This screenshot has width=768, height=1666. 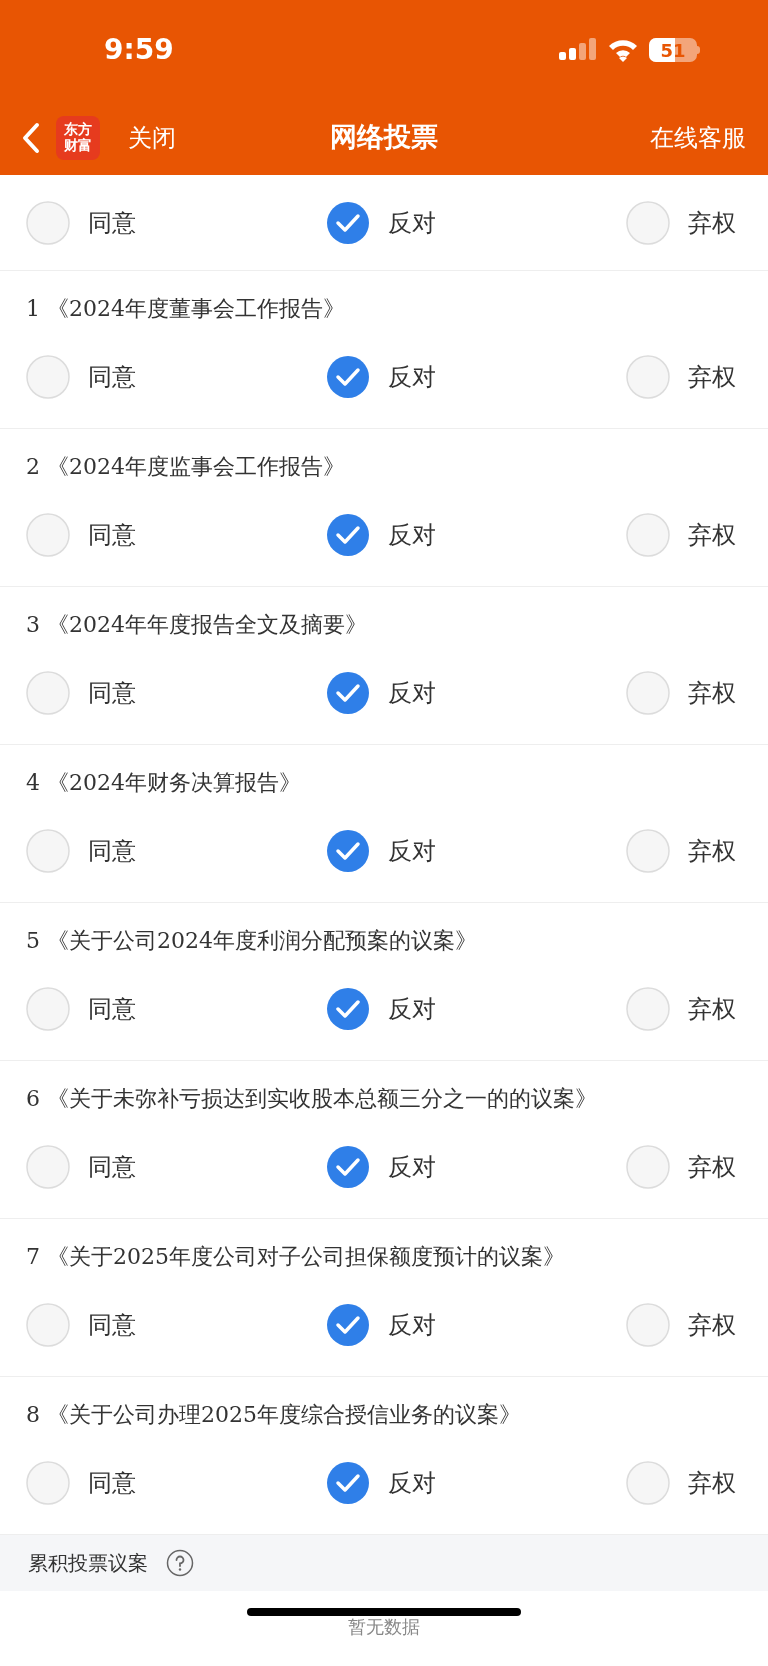 I want to click on close-button: 关闭, so click(x=152, y=137).